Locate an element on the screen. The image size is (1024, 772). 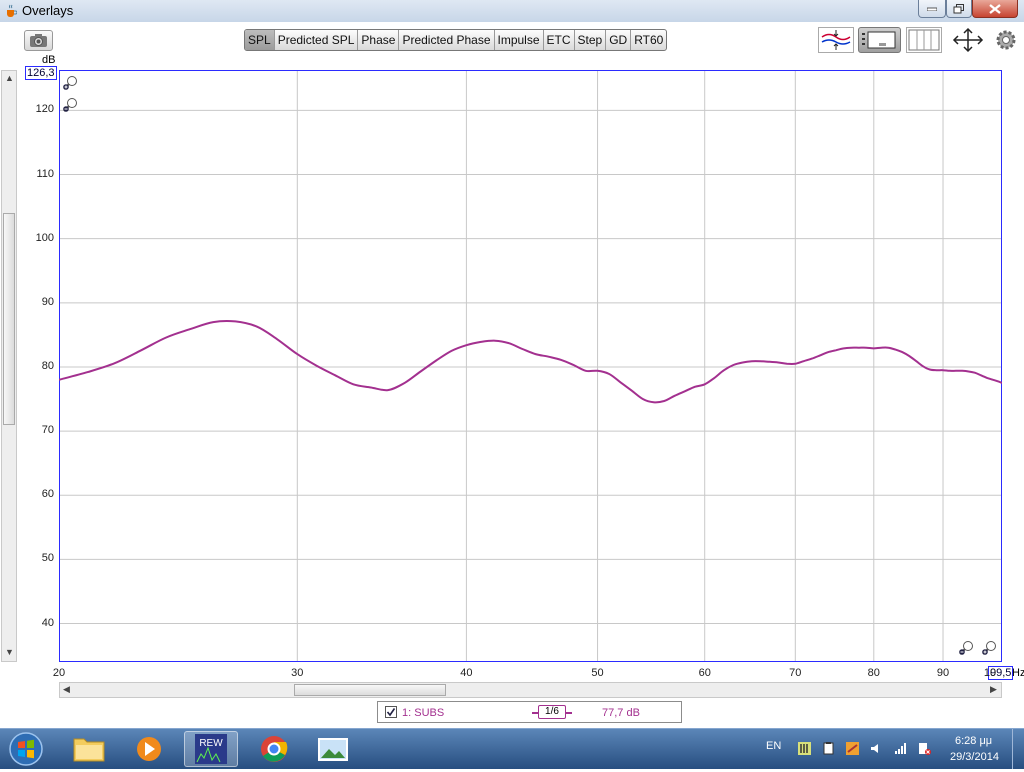
overlay-traces-icon is located at coordinates (836, 40).